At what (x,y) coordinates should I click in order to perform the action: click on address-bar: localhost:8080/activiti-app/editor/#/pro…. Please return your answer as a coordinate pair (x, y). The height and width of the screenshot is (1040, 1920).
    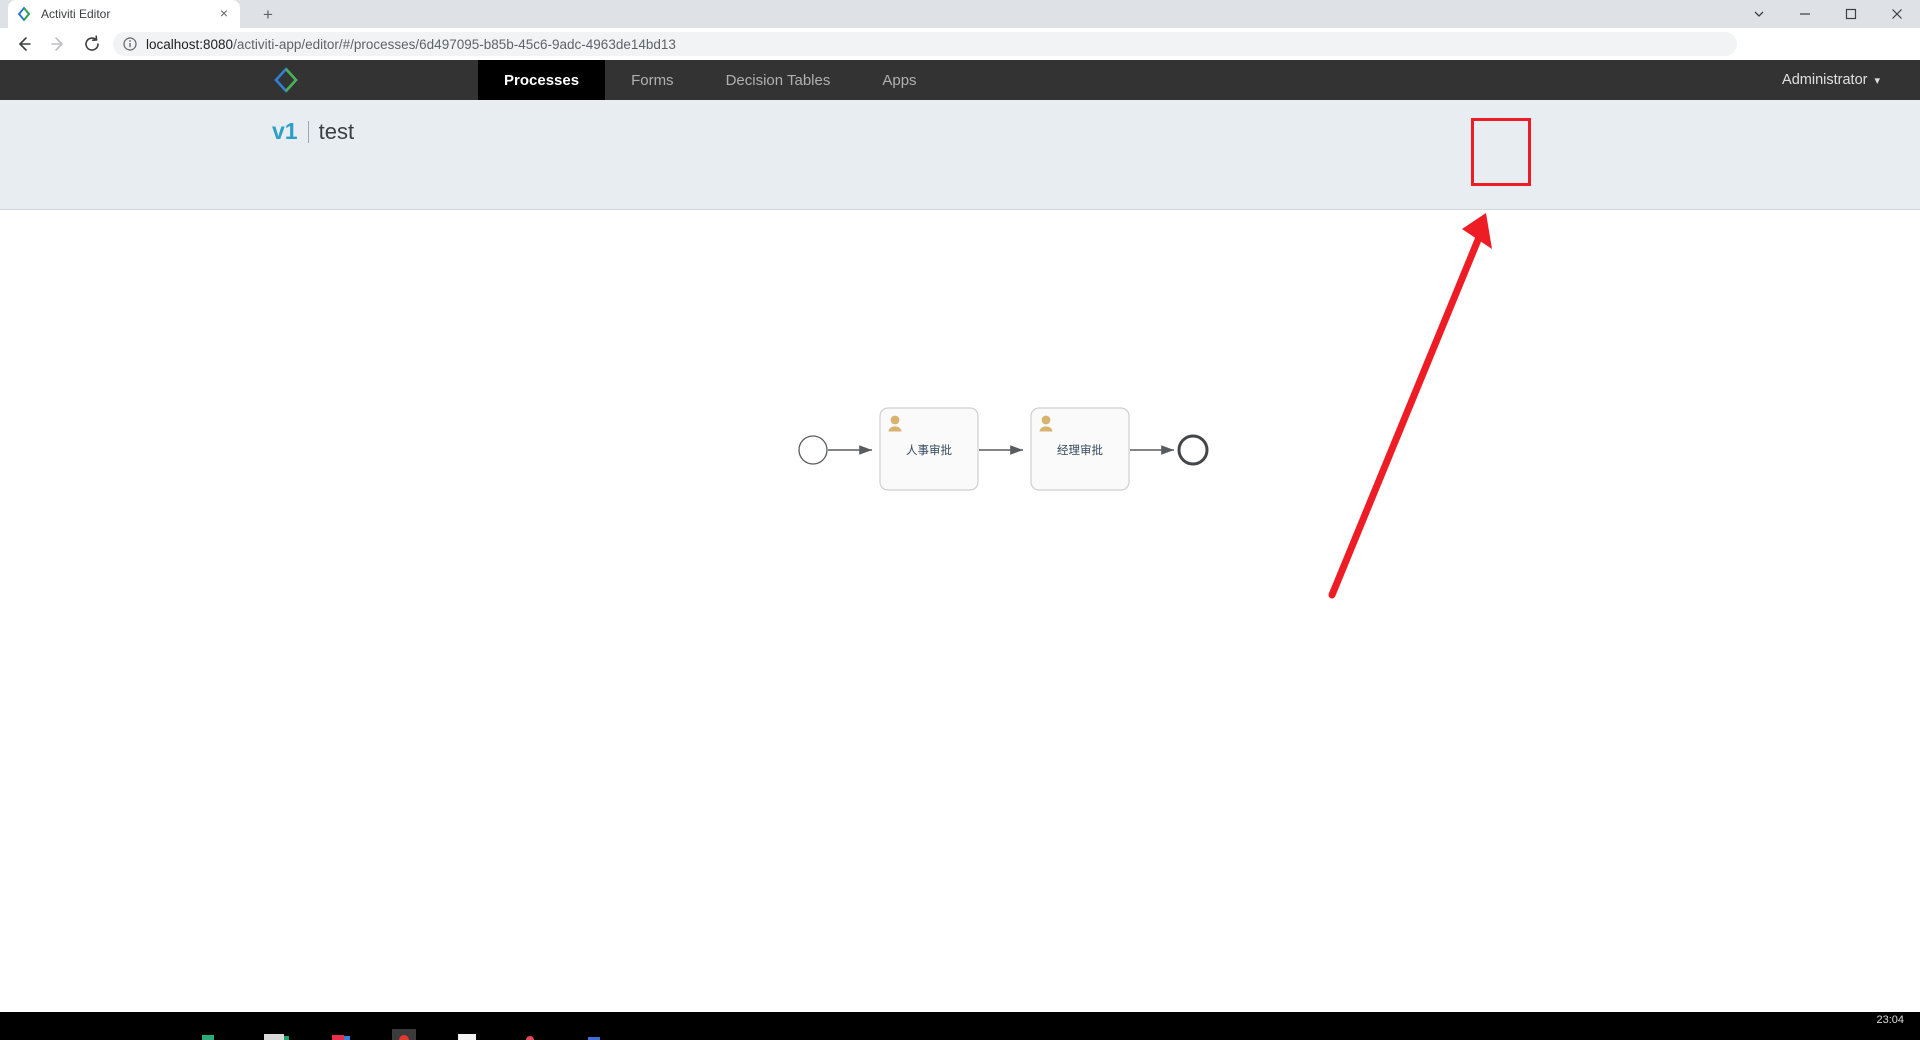
    Looking at the image, I should click on (925, 44).